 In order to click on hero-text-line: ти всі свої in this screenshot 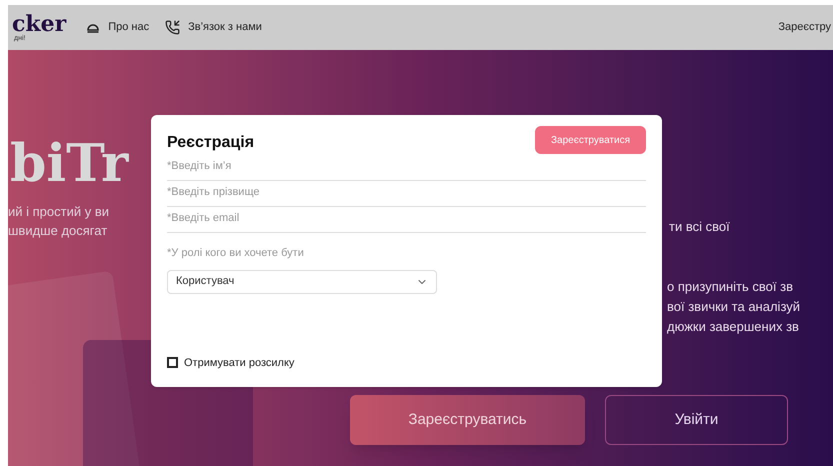, I will do `click(700, 227)`.